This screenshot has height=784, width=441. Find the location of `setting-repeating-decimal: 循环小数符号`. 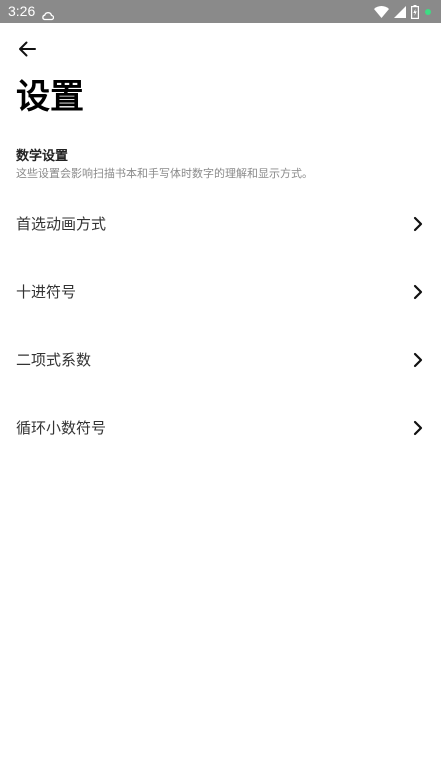

setting-repeating-decimal: 循环小数符号 is located at coordinates (220, 428).